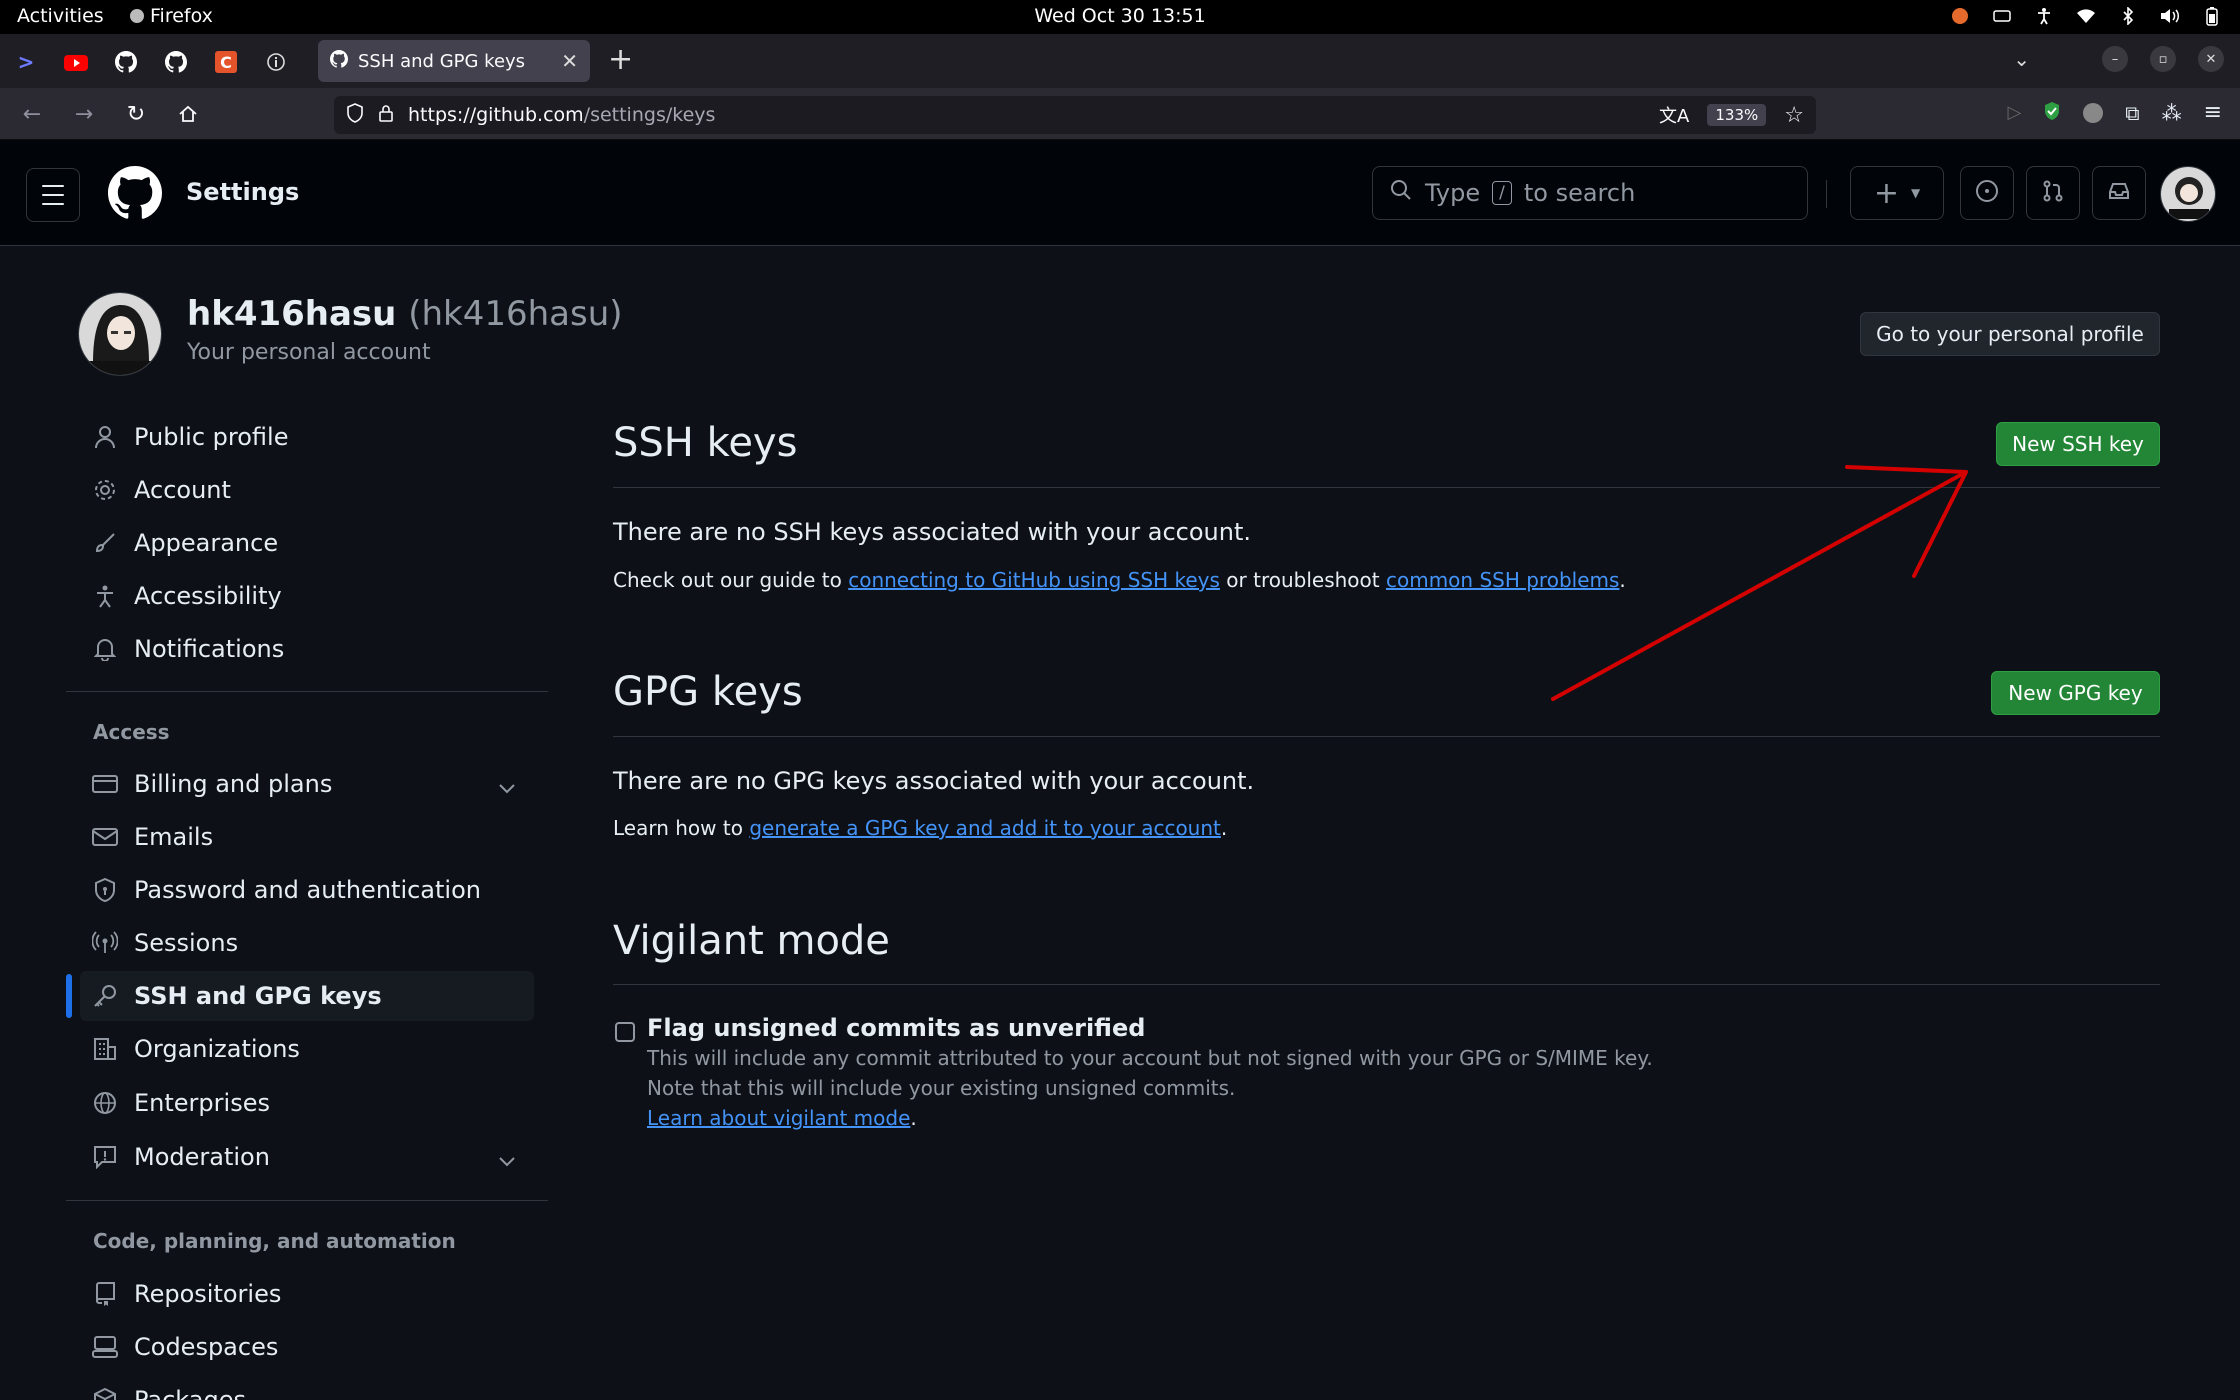  I want to click on github-logo-icon, so click(135, 193).